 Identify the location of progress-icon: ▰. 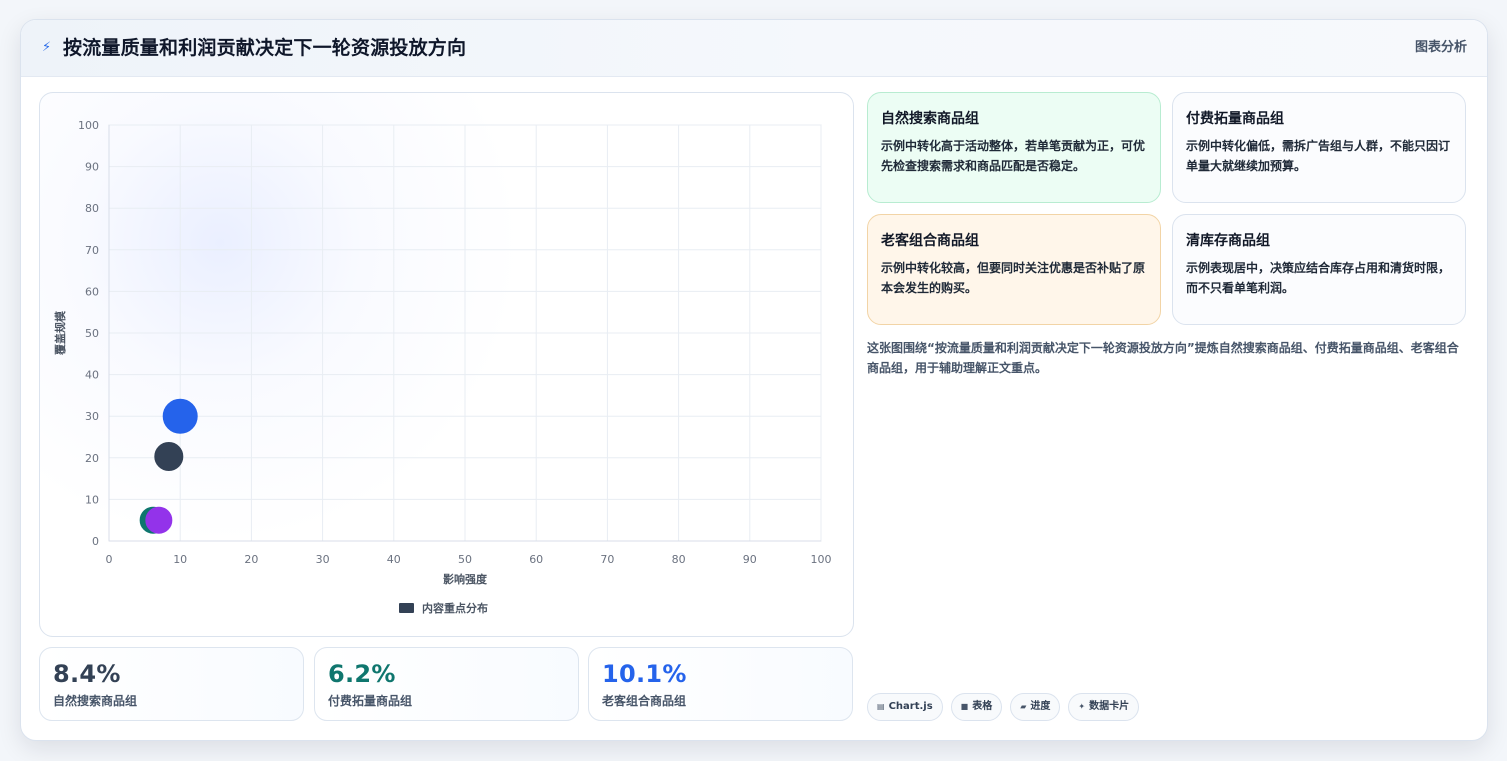
(1023, 706).